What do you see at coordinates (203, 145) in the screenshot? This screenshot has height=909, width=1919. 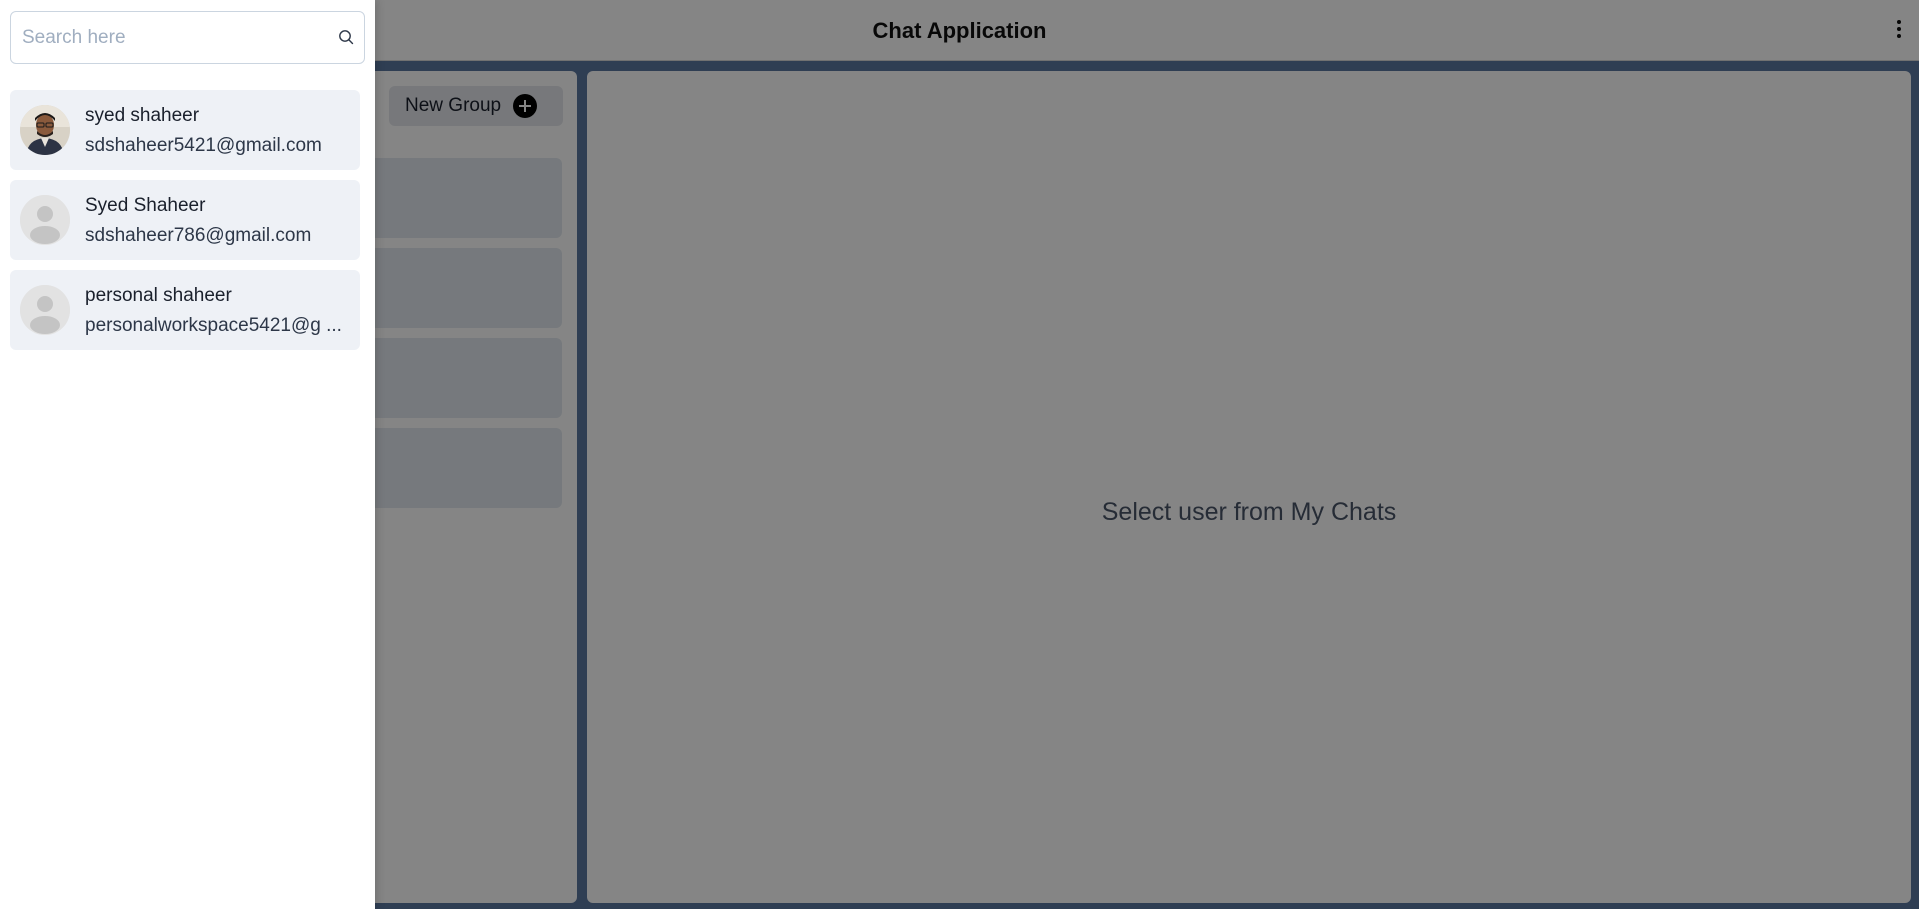 I see `user-email: sdshaheer5421@gmail.com` at bounding box center [203, 145].